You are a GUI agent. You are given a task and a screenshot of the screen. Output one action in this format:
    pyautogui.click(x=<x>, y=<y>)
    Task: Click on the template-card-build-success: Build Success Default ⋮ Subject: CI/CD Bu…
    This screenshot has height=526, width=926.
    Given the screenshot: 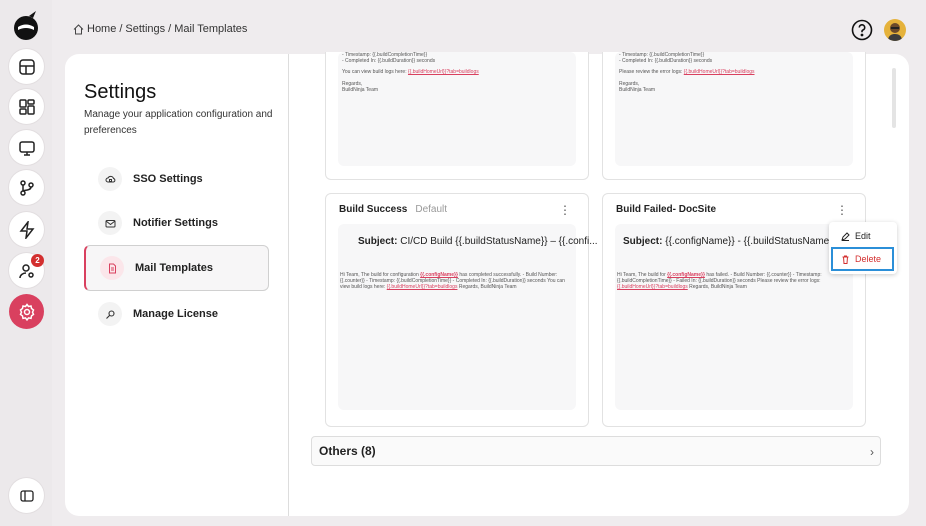 What is the action you would take?
    pyautogui.click(x=461, y=310)
    